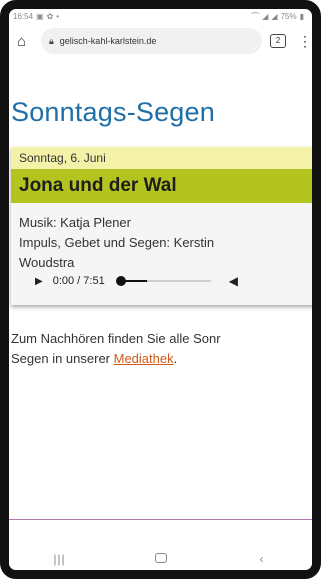 The height and width of the screenshot is (579, 321). I want to click on paragraph-line-1: Zum Nachhören finden Sie alle Sonr, so click(116, 338).